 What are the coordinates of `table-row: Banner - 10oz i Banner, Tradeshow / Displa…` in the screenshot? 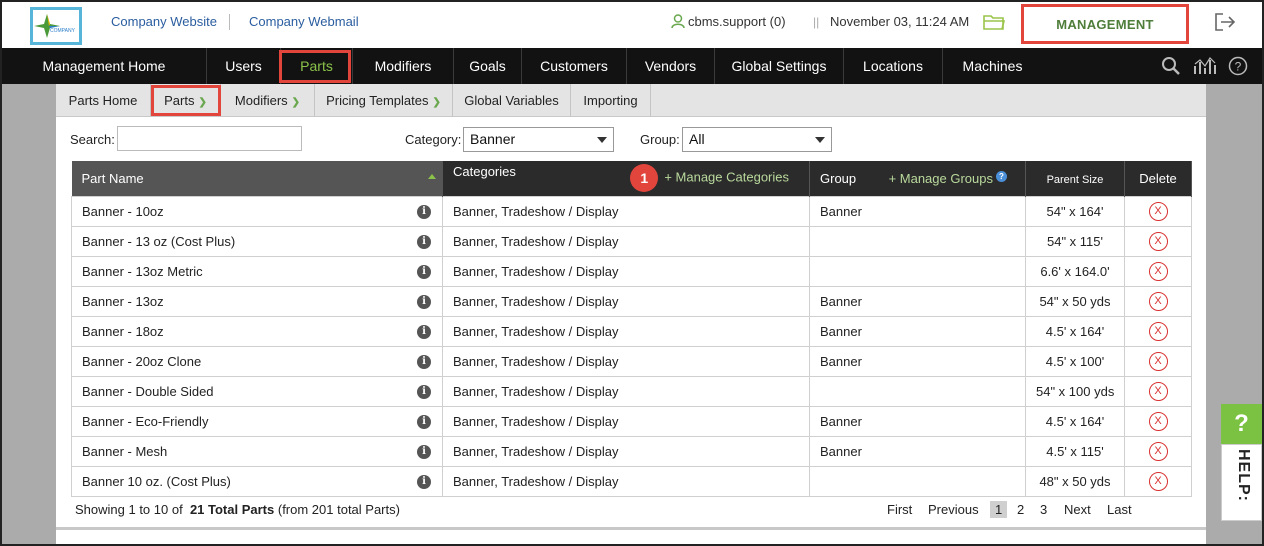 It's located at (631, 211).